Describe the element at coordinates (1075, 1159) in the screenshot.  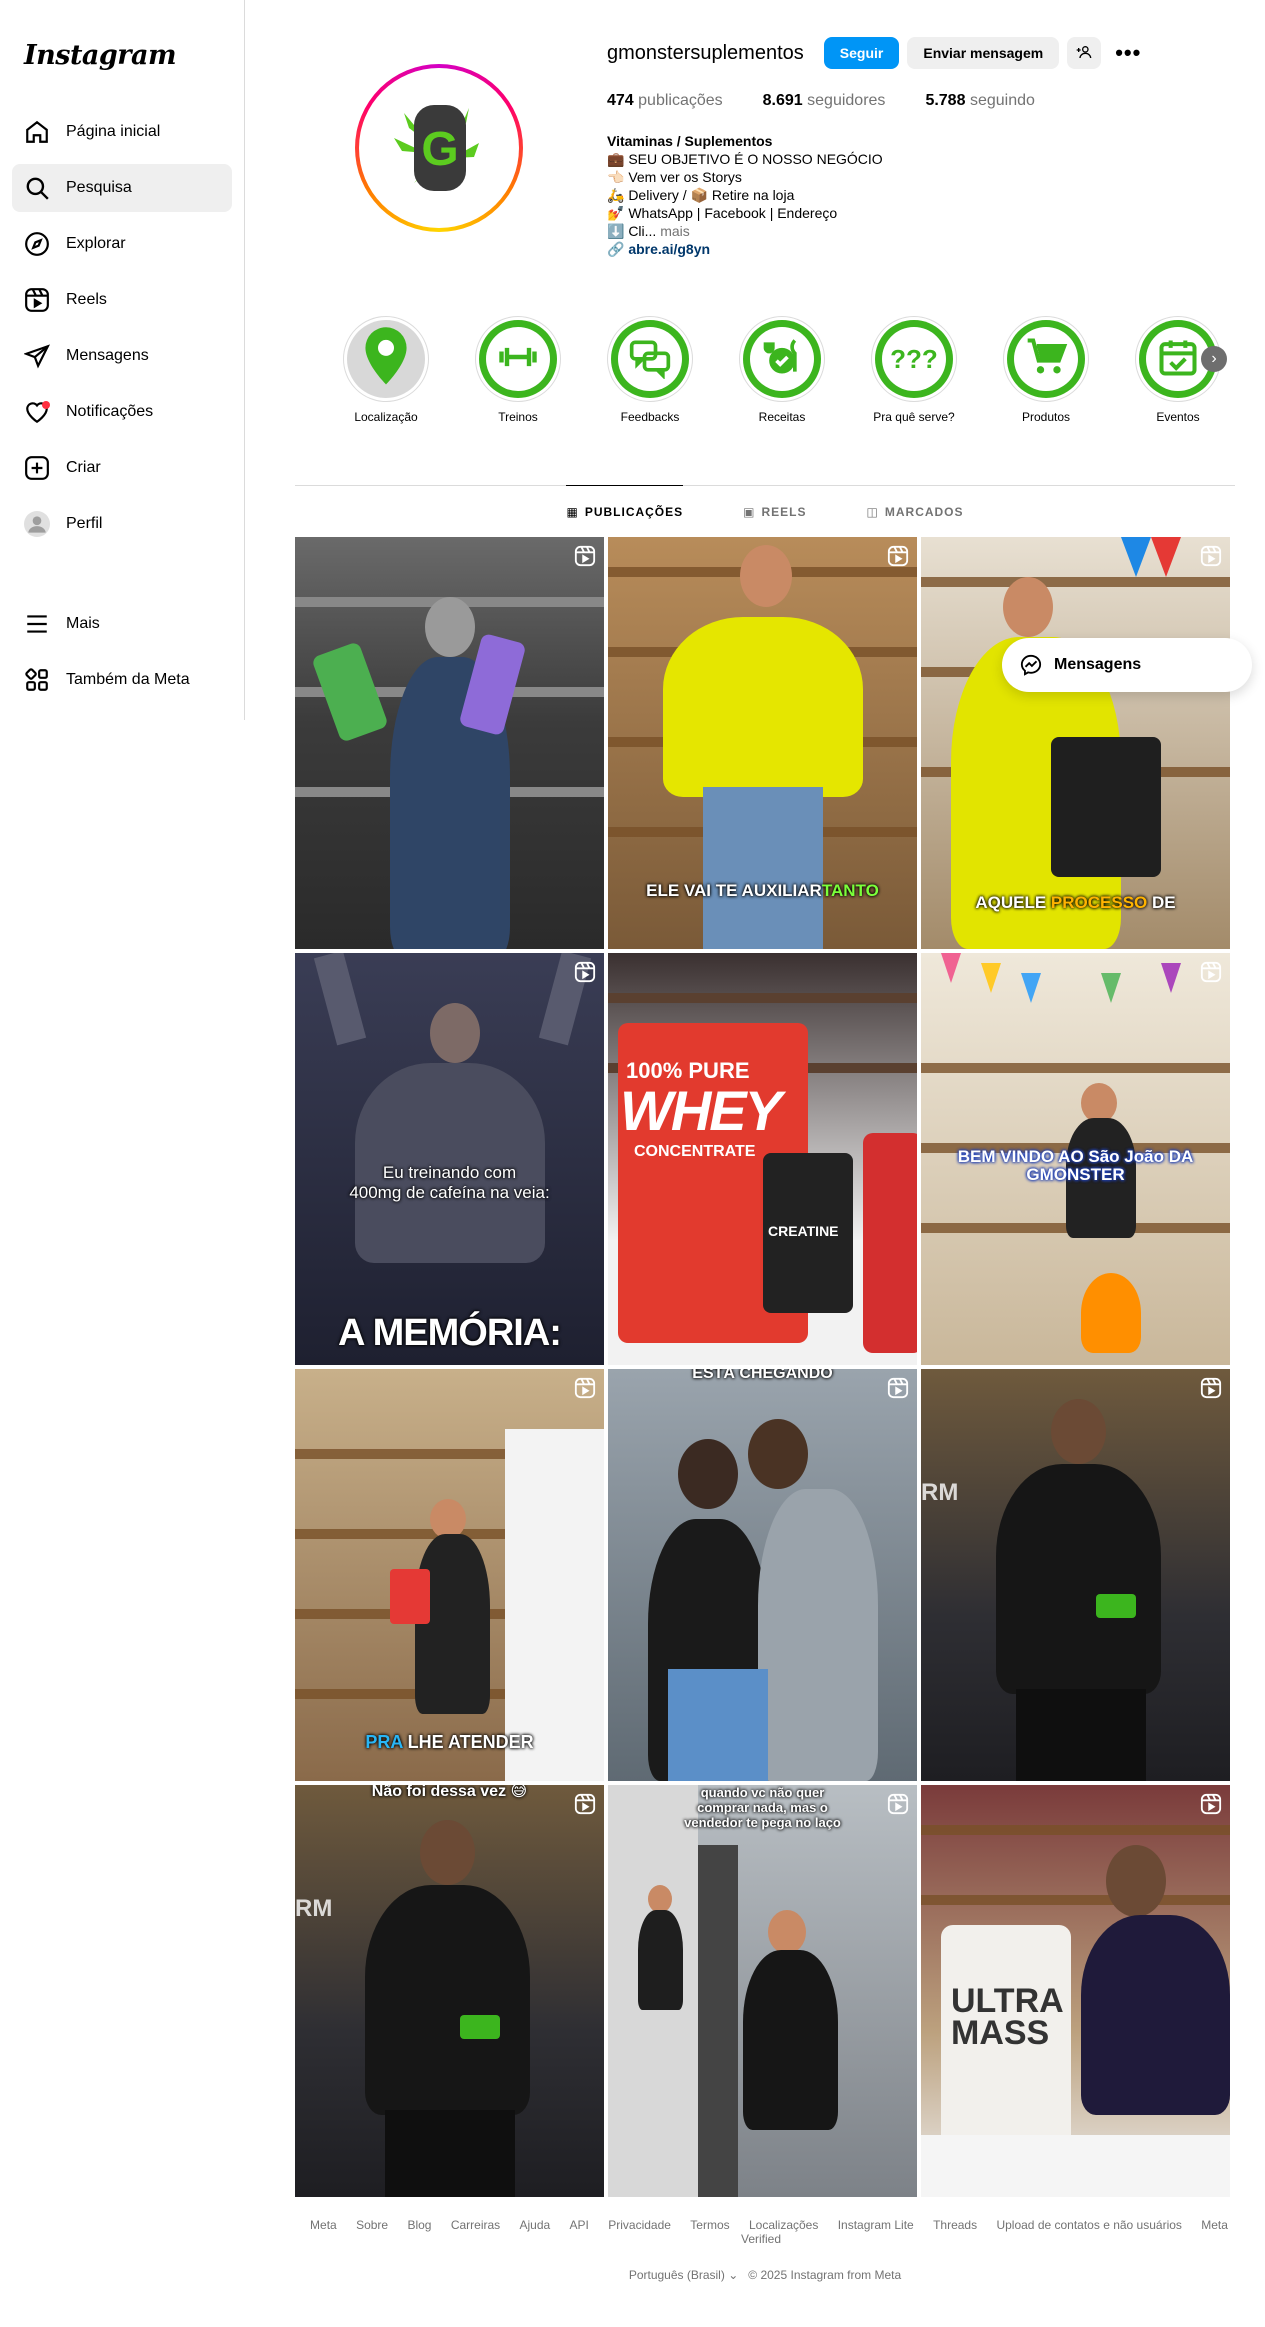
I see `post-6: BEM VINDO AO São João DA GMONSTER` at that location.